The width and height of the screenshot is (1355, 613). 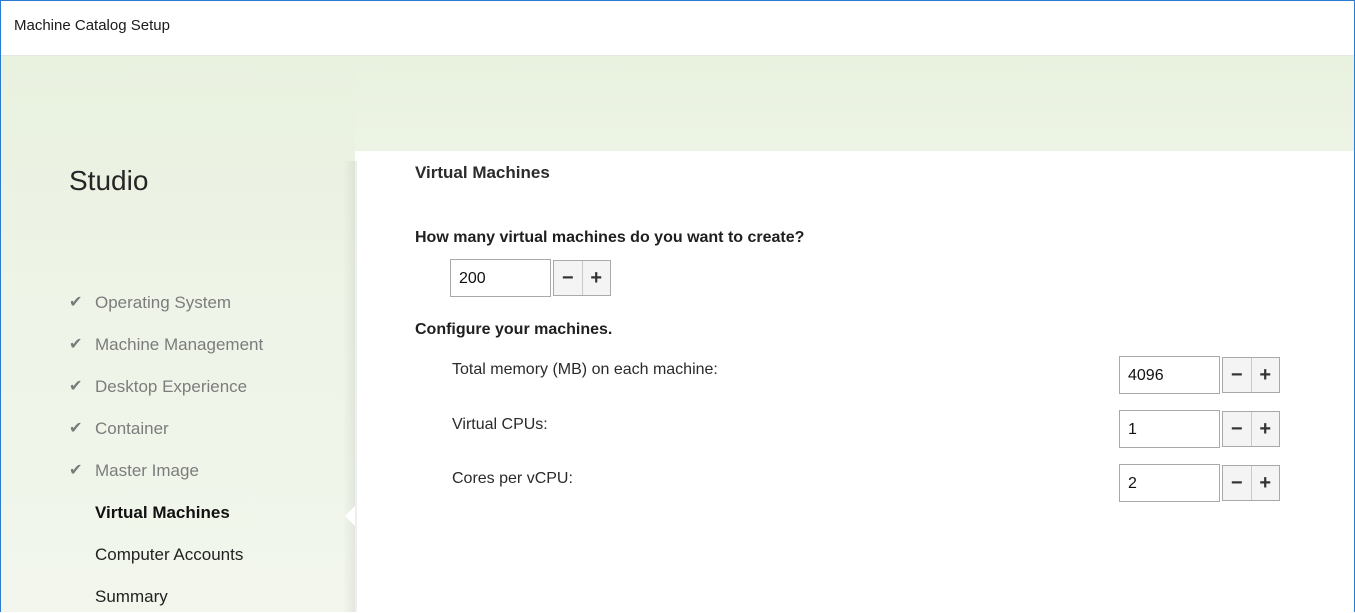 I want to click on step-computer-accounts: Computer Accounts, so click(x=166, y=564).